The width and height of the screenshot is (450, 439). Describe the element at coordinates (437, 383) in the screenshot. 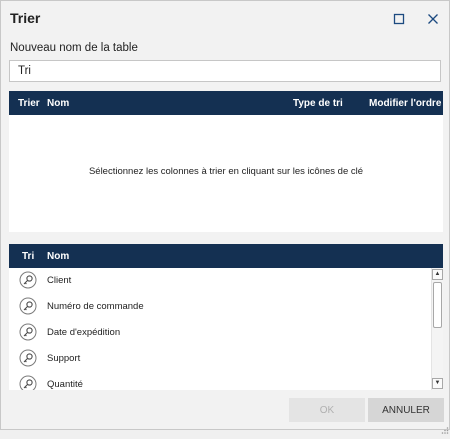

I see `scroll-down-icon: ▼` at that location.